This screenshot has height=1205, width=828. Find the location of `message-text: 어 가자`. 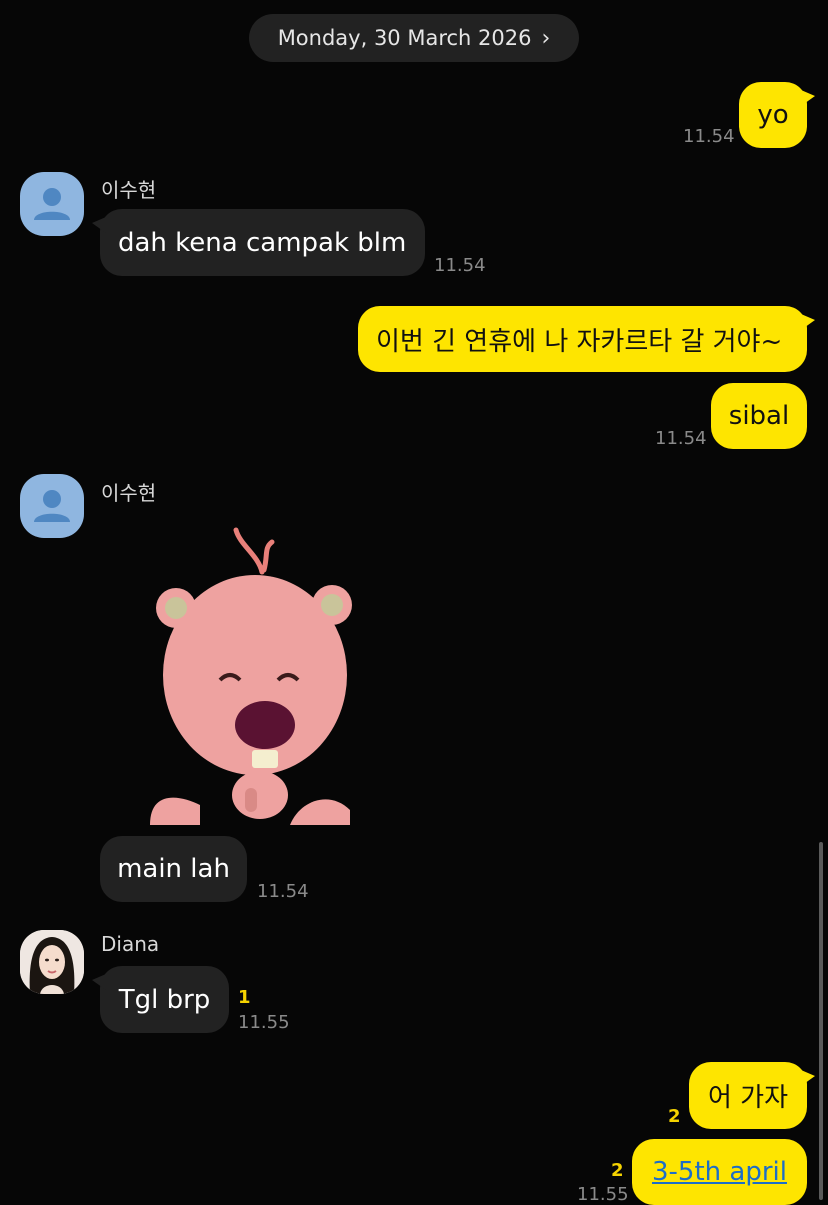

message-text: 어 가자 is located at coordinates (748, 1098).